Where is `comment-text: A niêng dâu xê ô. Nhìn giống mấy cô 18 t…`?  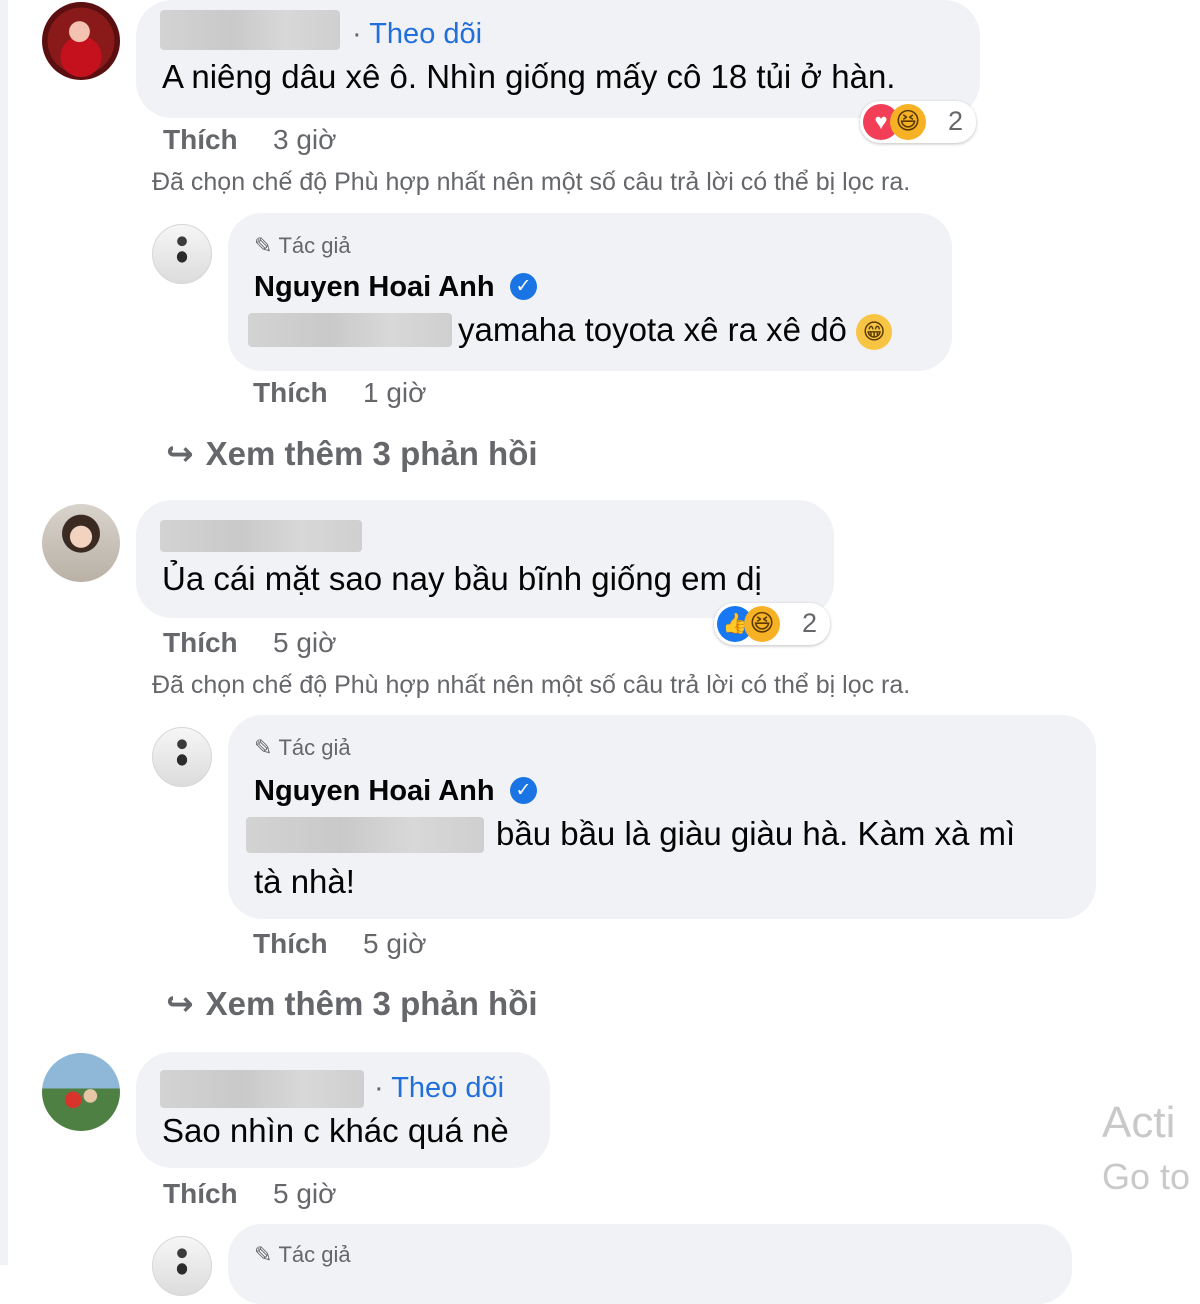
comment-text: A niêng dâu xê ô. Nhìn giống mấy cô 18 t… is located at coordinates (529, 76).